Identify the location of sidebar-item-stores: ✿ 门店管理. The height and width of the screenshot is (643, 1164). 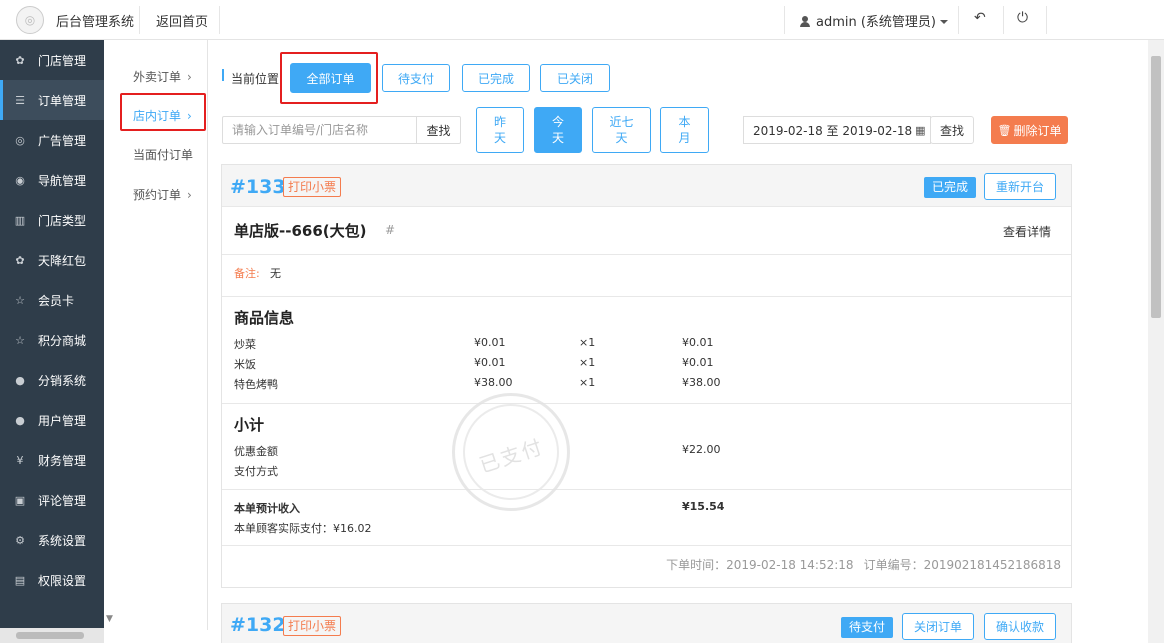
(52, 60).